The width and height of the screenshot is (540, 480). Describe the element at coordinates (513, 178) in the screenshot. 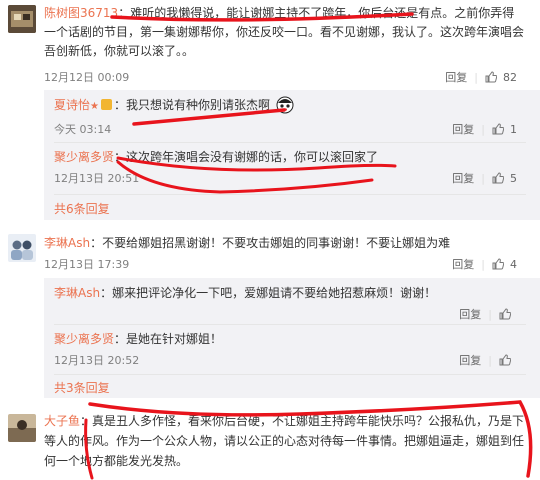

I see `like-count: 5` at that location.